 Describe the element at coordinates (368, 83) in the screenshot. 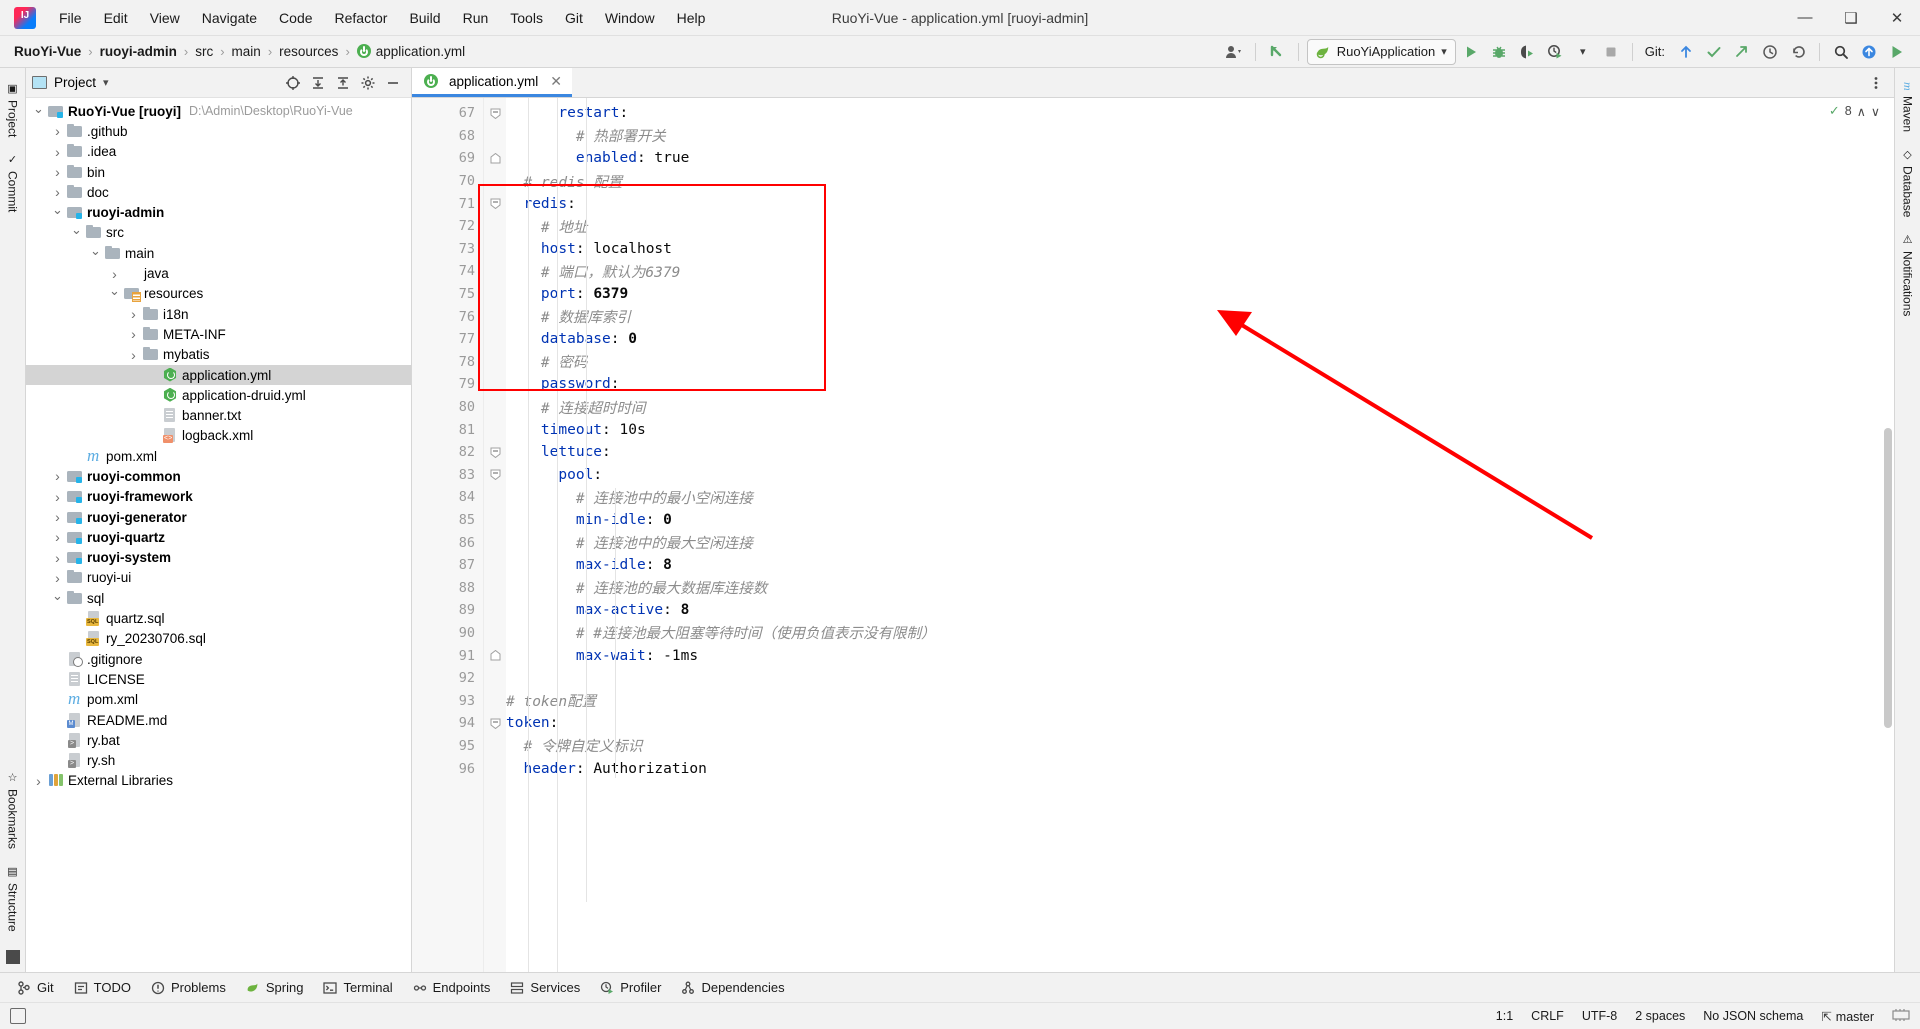

I see `settings-gear-icon` at that location.